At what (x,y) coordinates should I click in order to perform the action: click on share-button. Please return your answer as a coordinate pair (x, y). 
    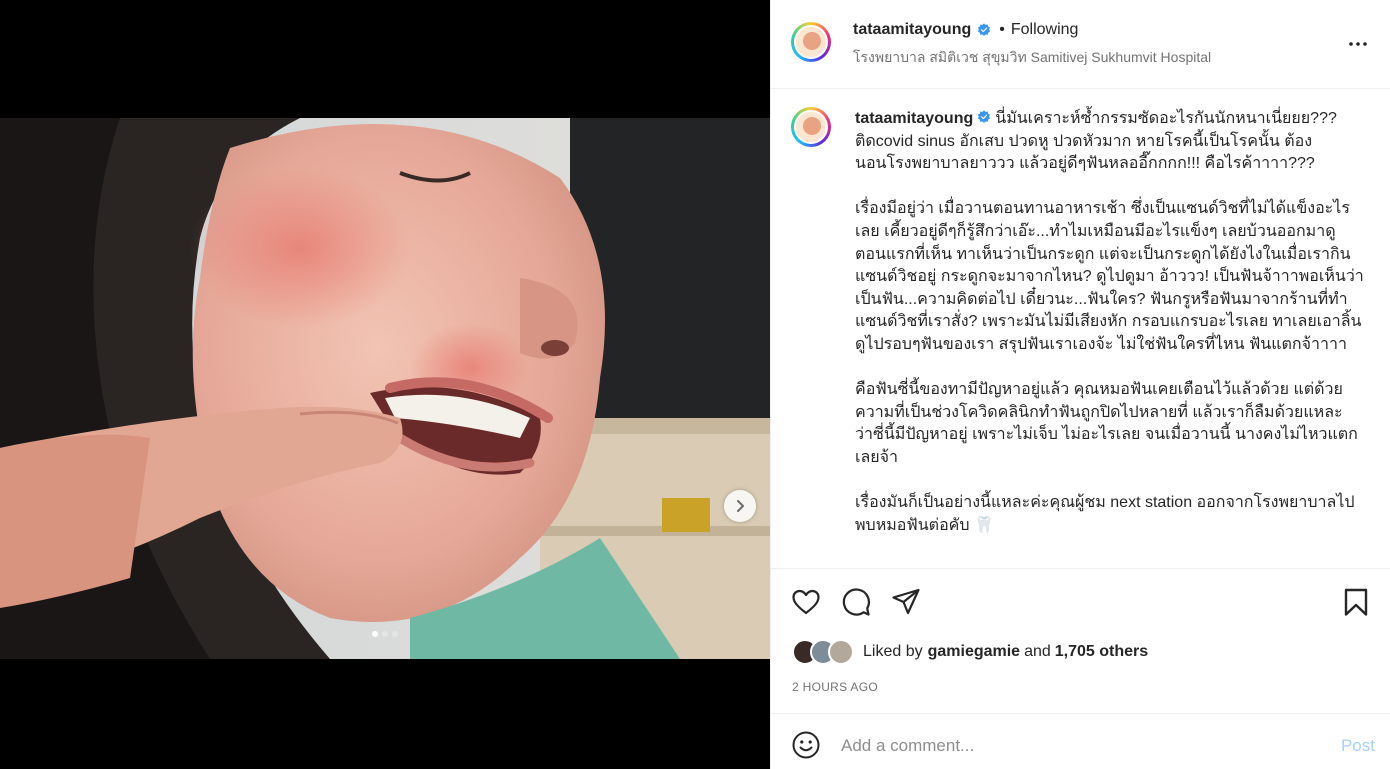
    Looking at the image, I should click on (906, 602).